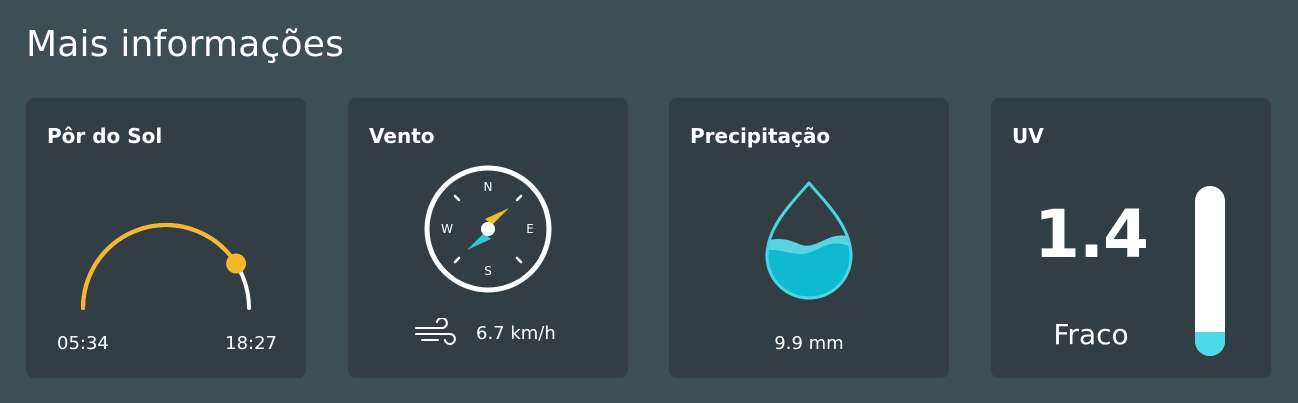  I want to click on wind-card-title: Vento, so click(402, 136).